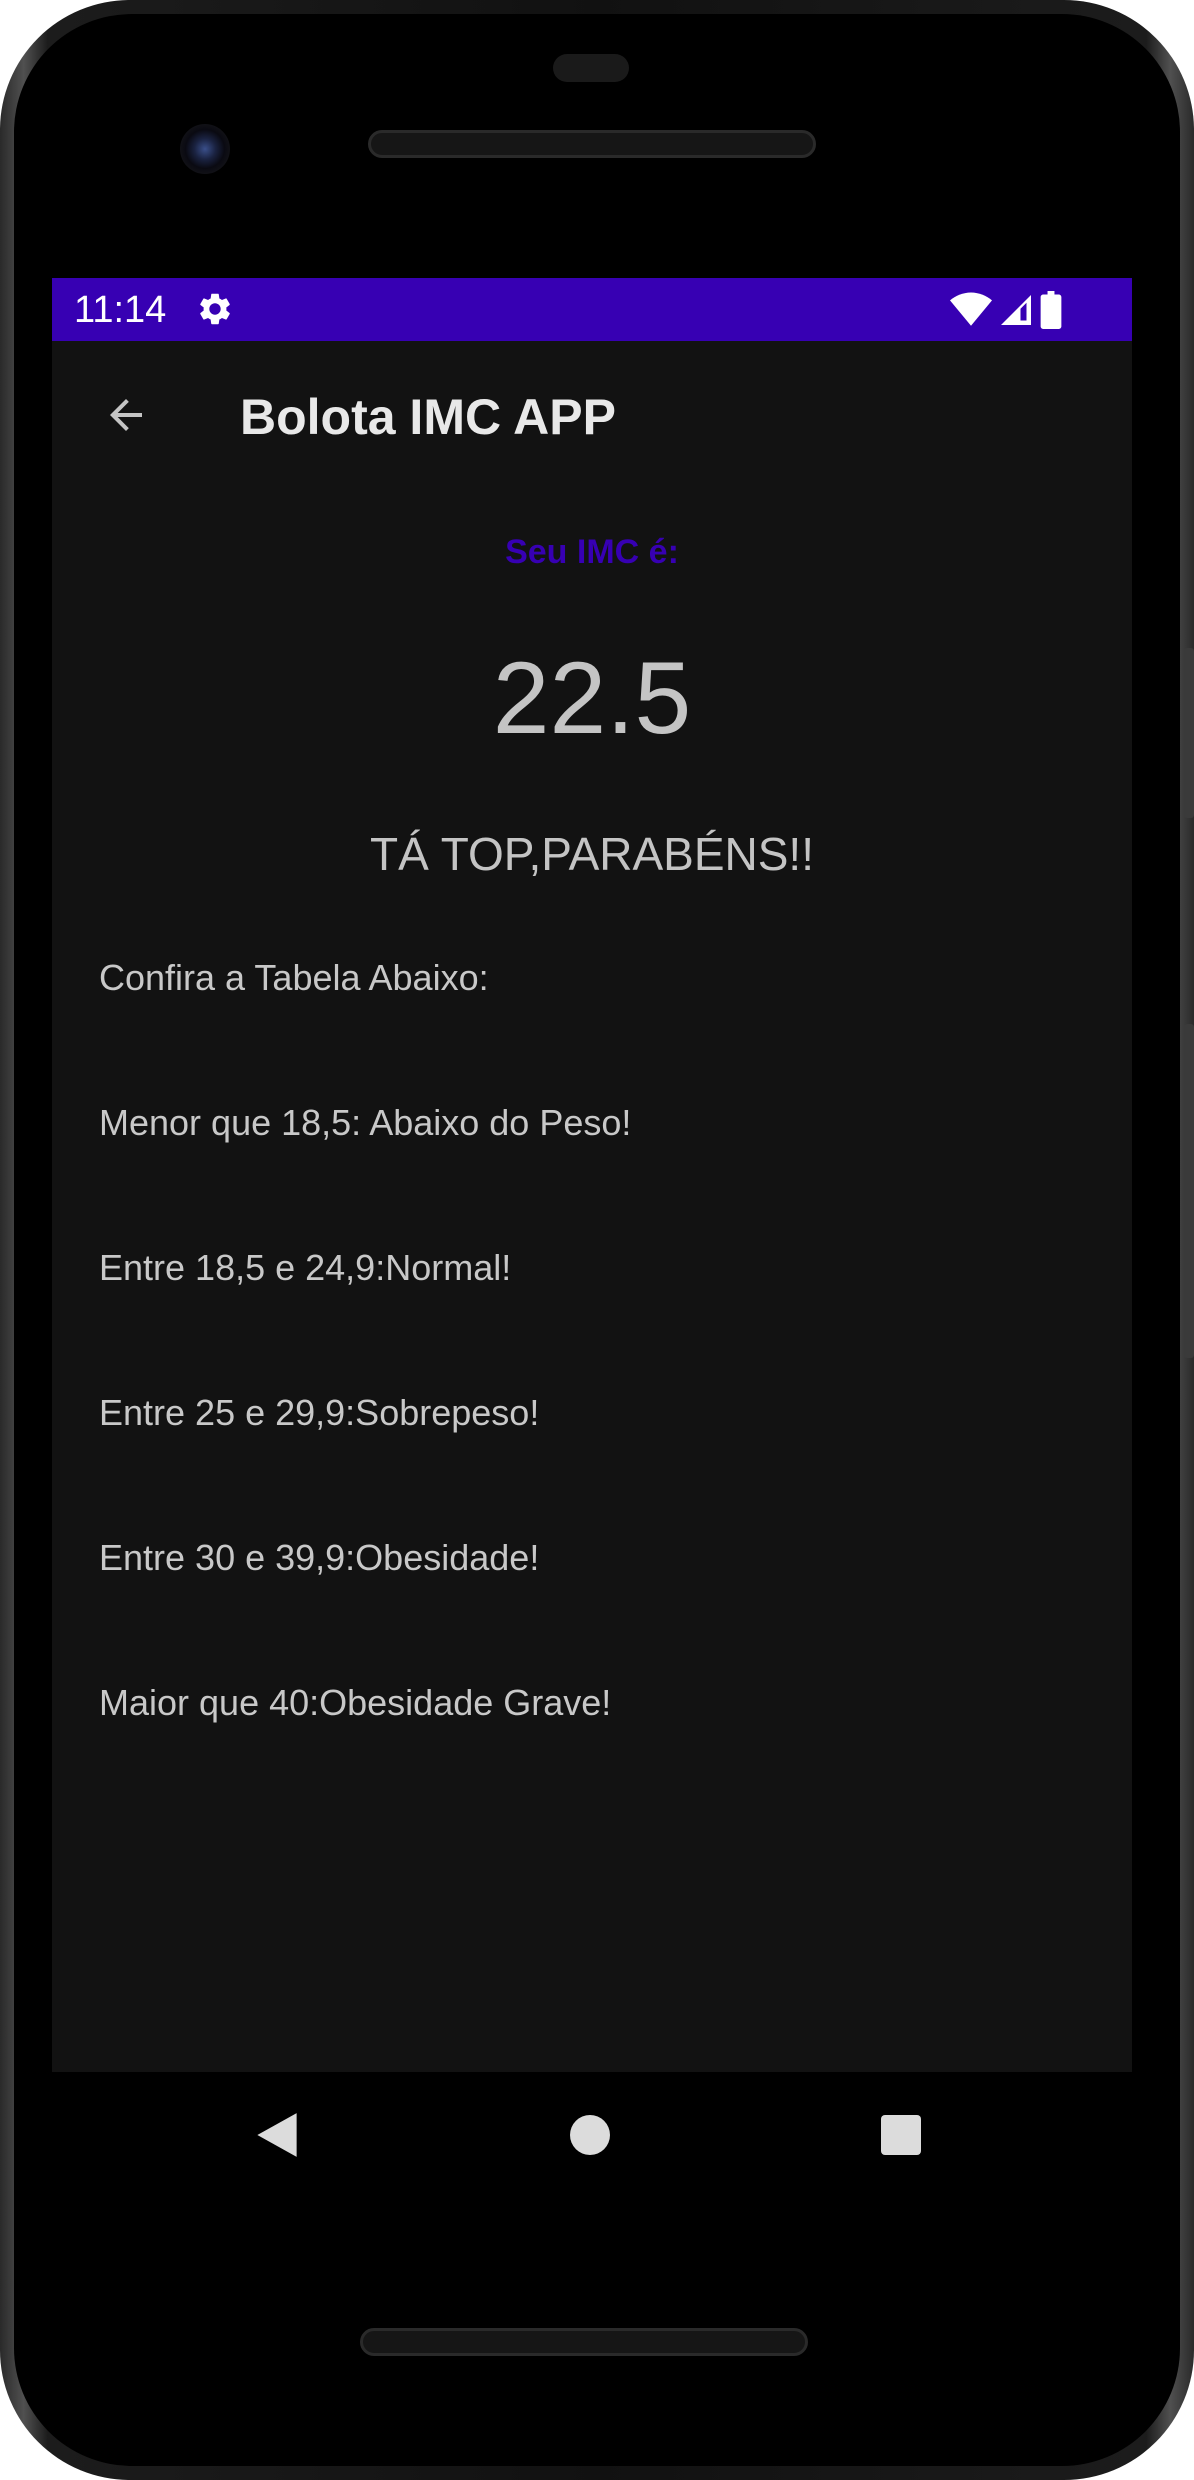  I want to click on volume-button, so click(1189, 1191).